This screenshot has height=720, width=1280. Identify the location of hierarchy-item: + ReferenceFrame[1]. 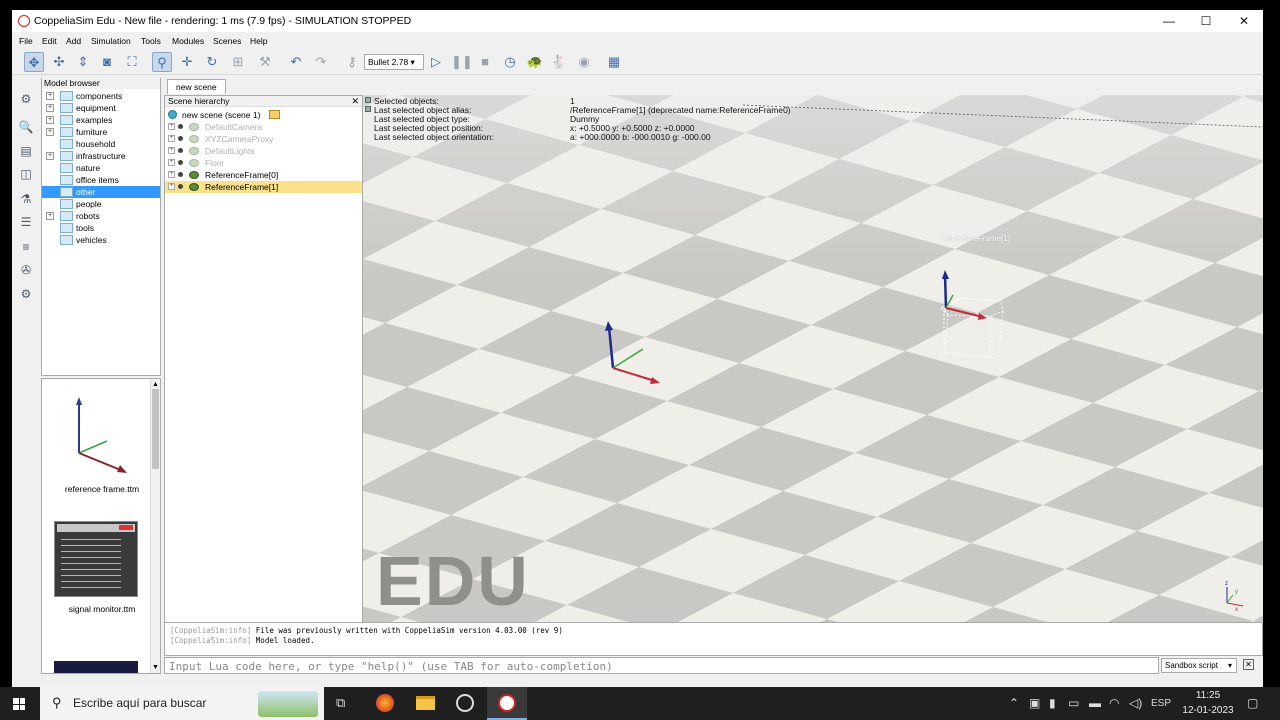
(263, 187).